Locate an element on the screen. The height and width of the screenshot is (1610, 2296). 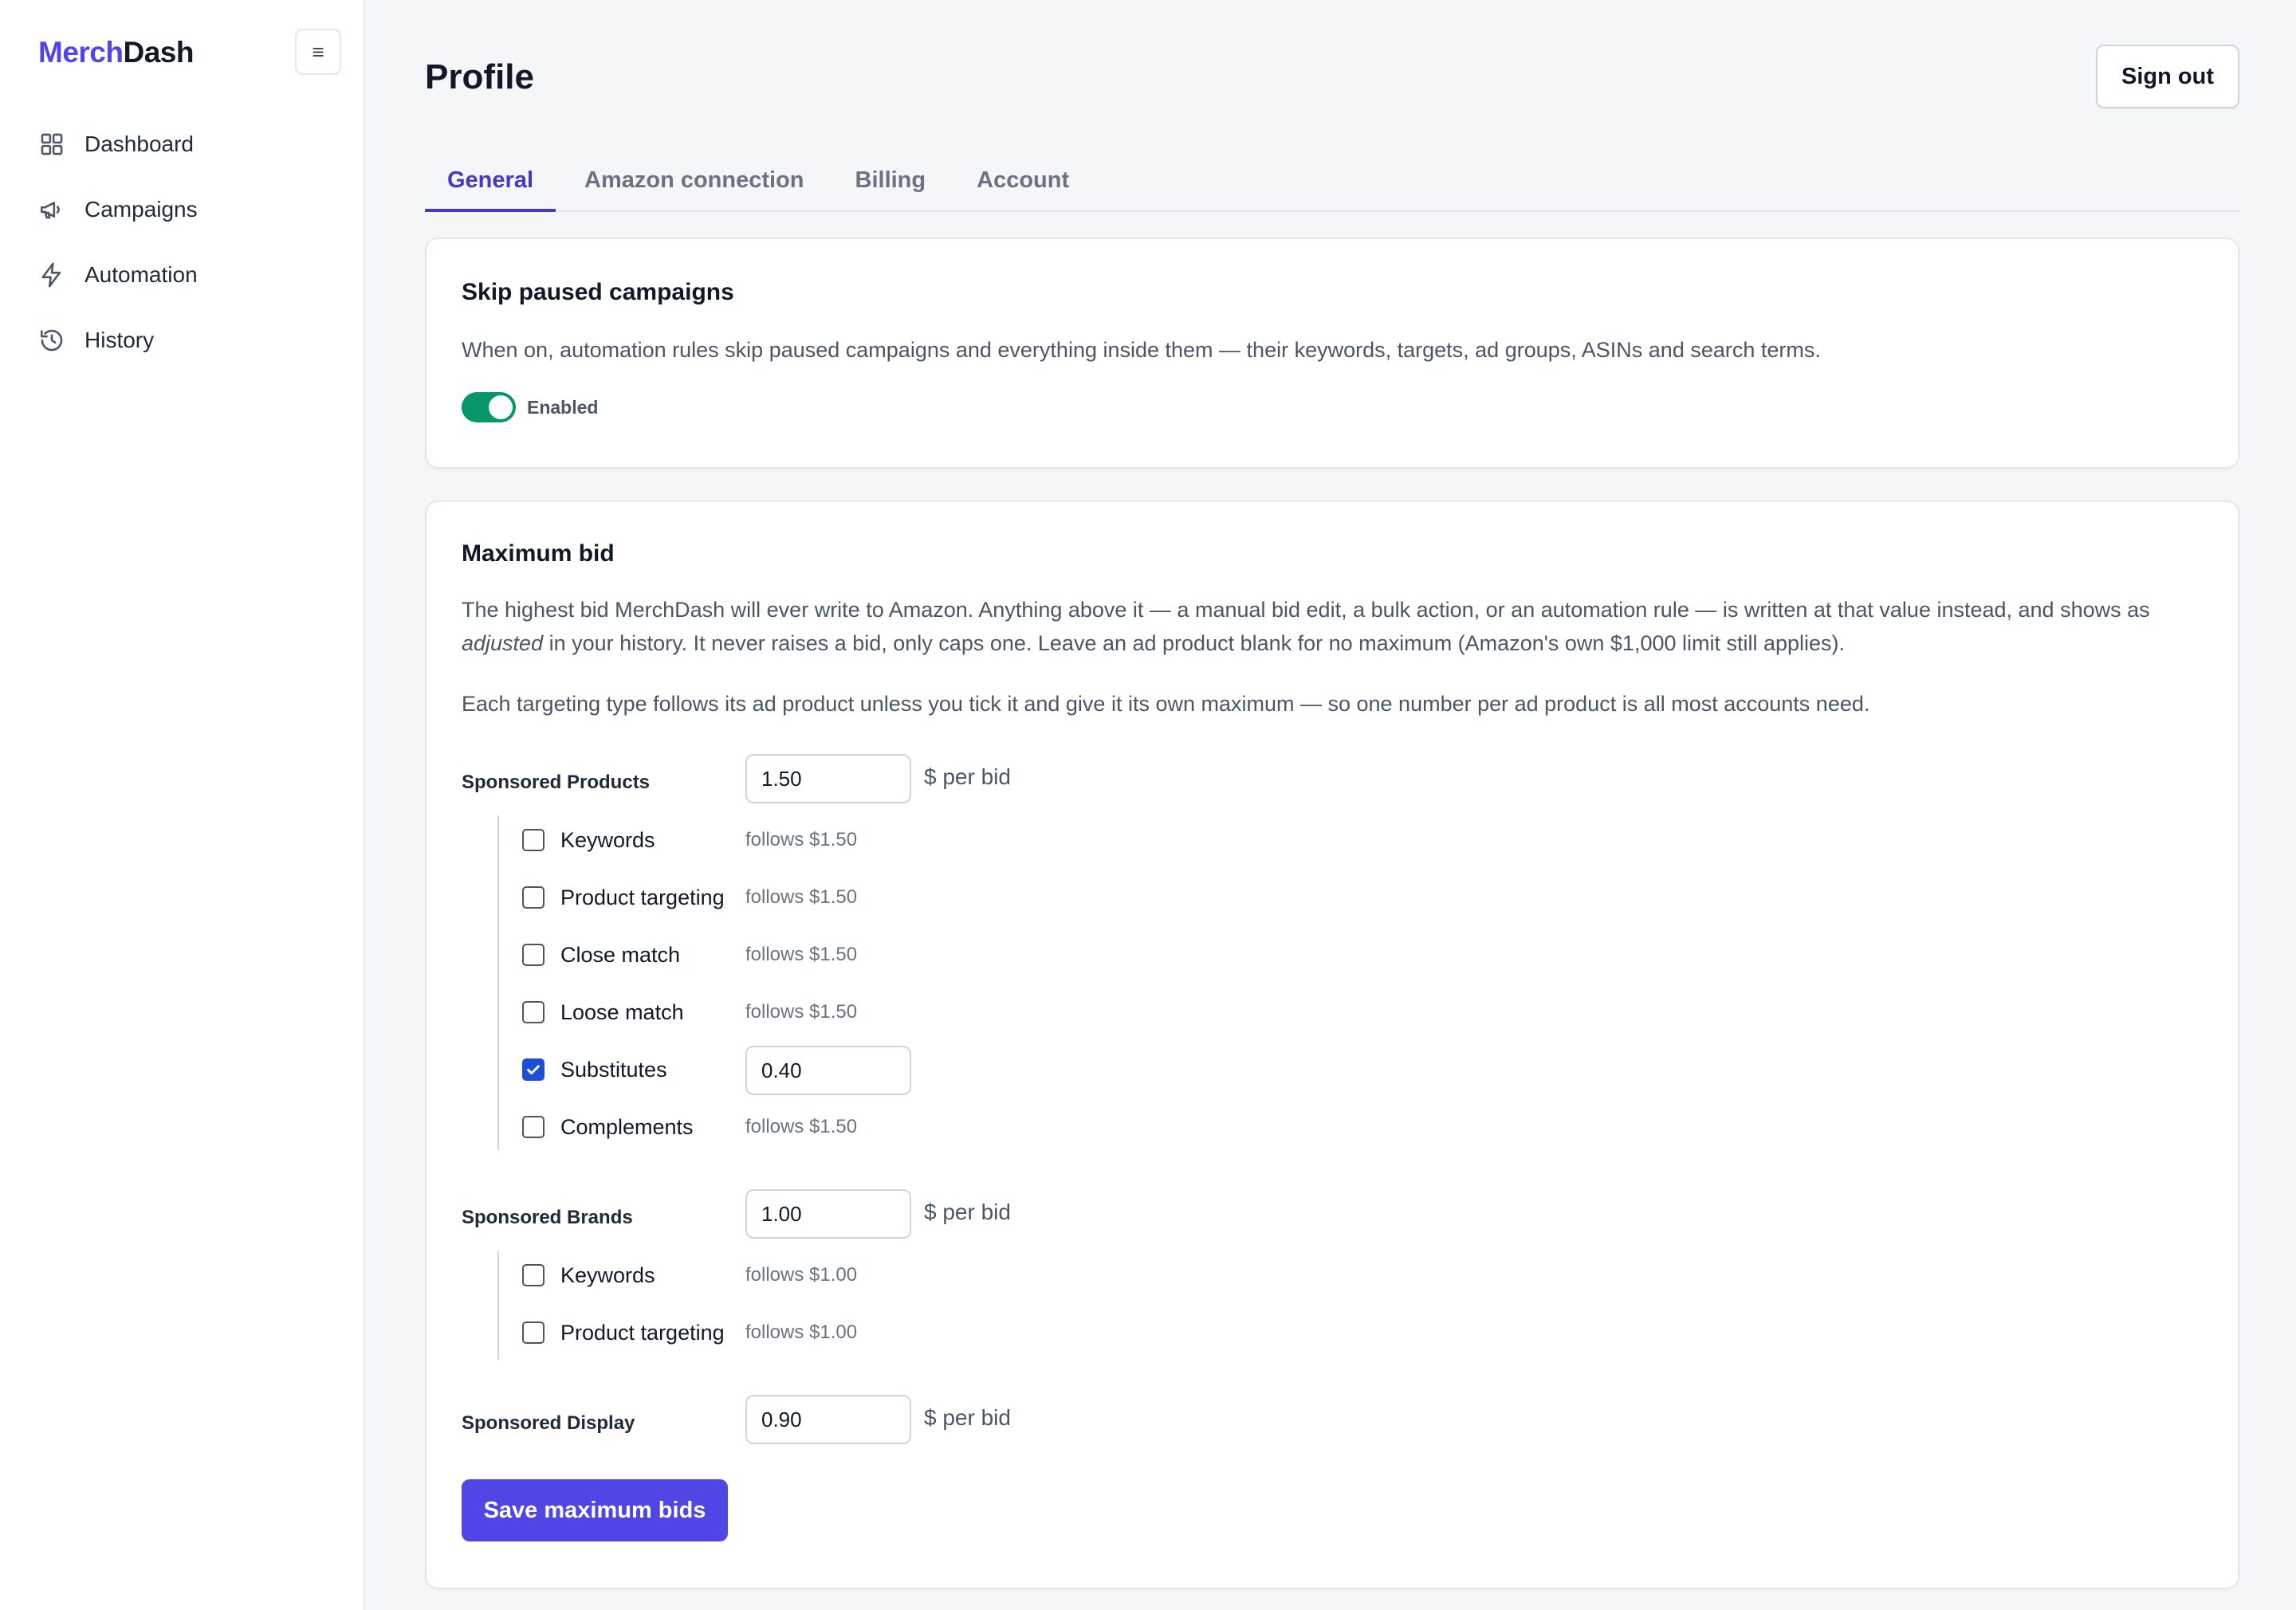
checkbox-label: Substitutes is located at coordinates (613, 1069).